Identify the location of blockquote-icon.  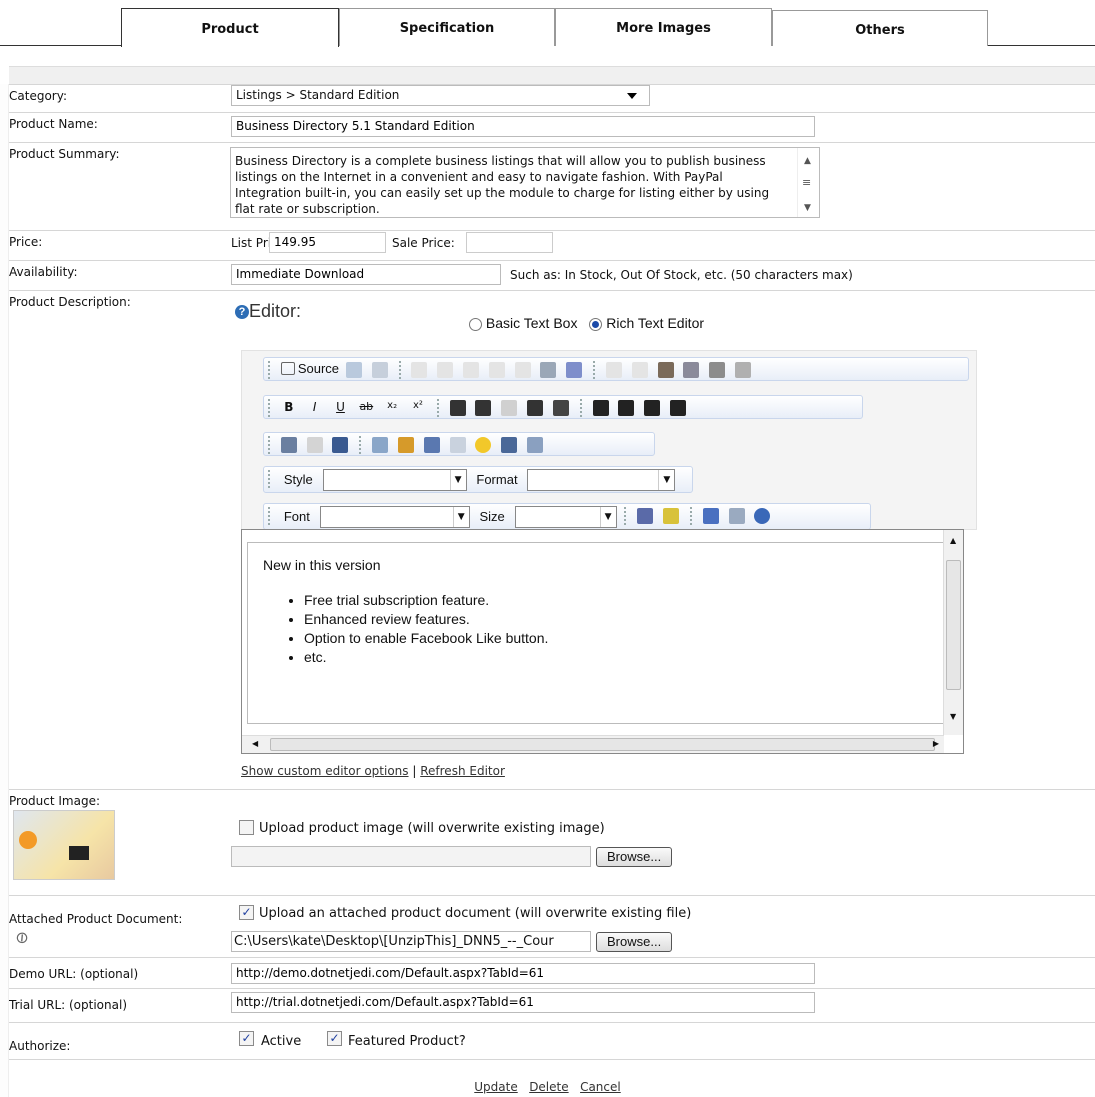
(560, 408).